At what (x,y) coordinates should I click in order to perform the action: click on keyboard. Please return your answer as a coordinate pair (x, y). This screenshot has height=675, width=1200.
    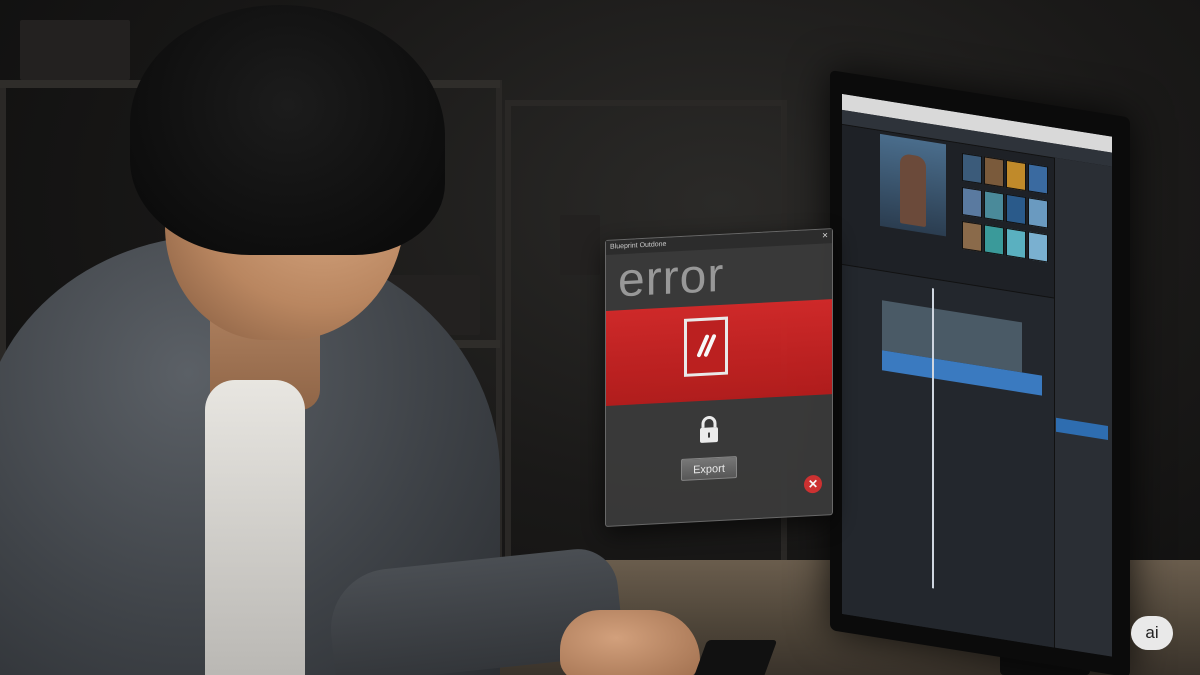
    Looking at the image, I should click on (735, 657).